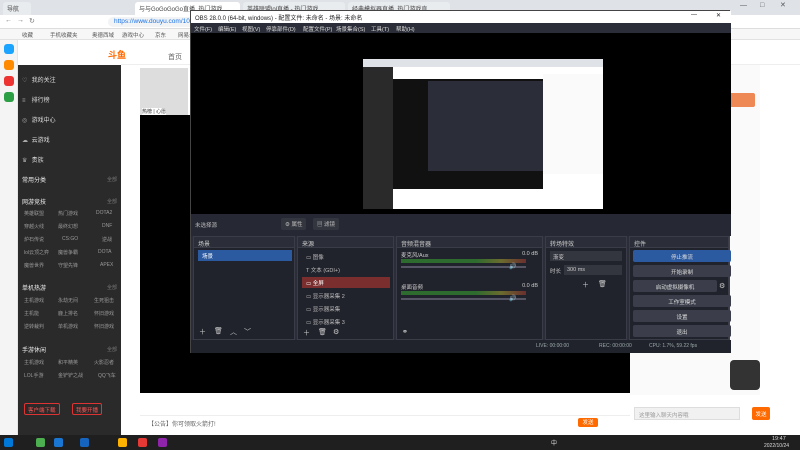  I want to click on link-icon: ⚭, so click(405, 332).